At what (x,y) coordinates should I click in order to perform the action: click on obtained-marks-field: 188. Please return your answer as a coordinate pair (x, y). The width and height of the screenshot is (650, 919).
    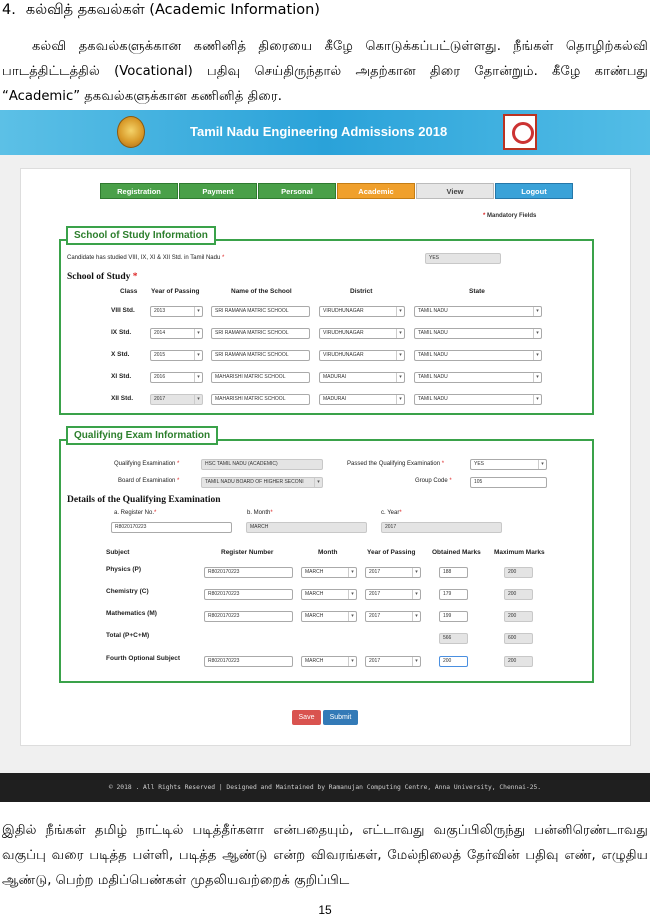
    Looking at the image, I should click on (453, 572).